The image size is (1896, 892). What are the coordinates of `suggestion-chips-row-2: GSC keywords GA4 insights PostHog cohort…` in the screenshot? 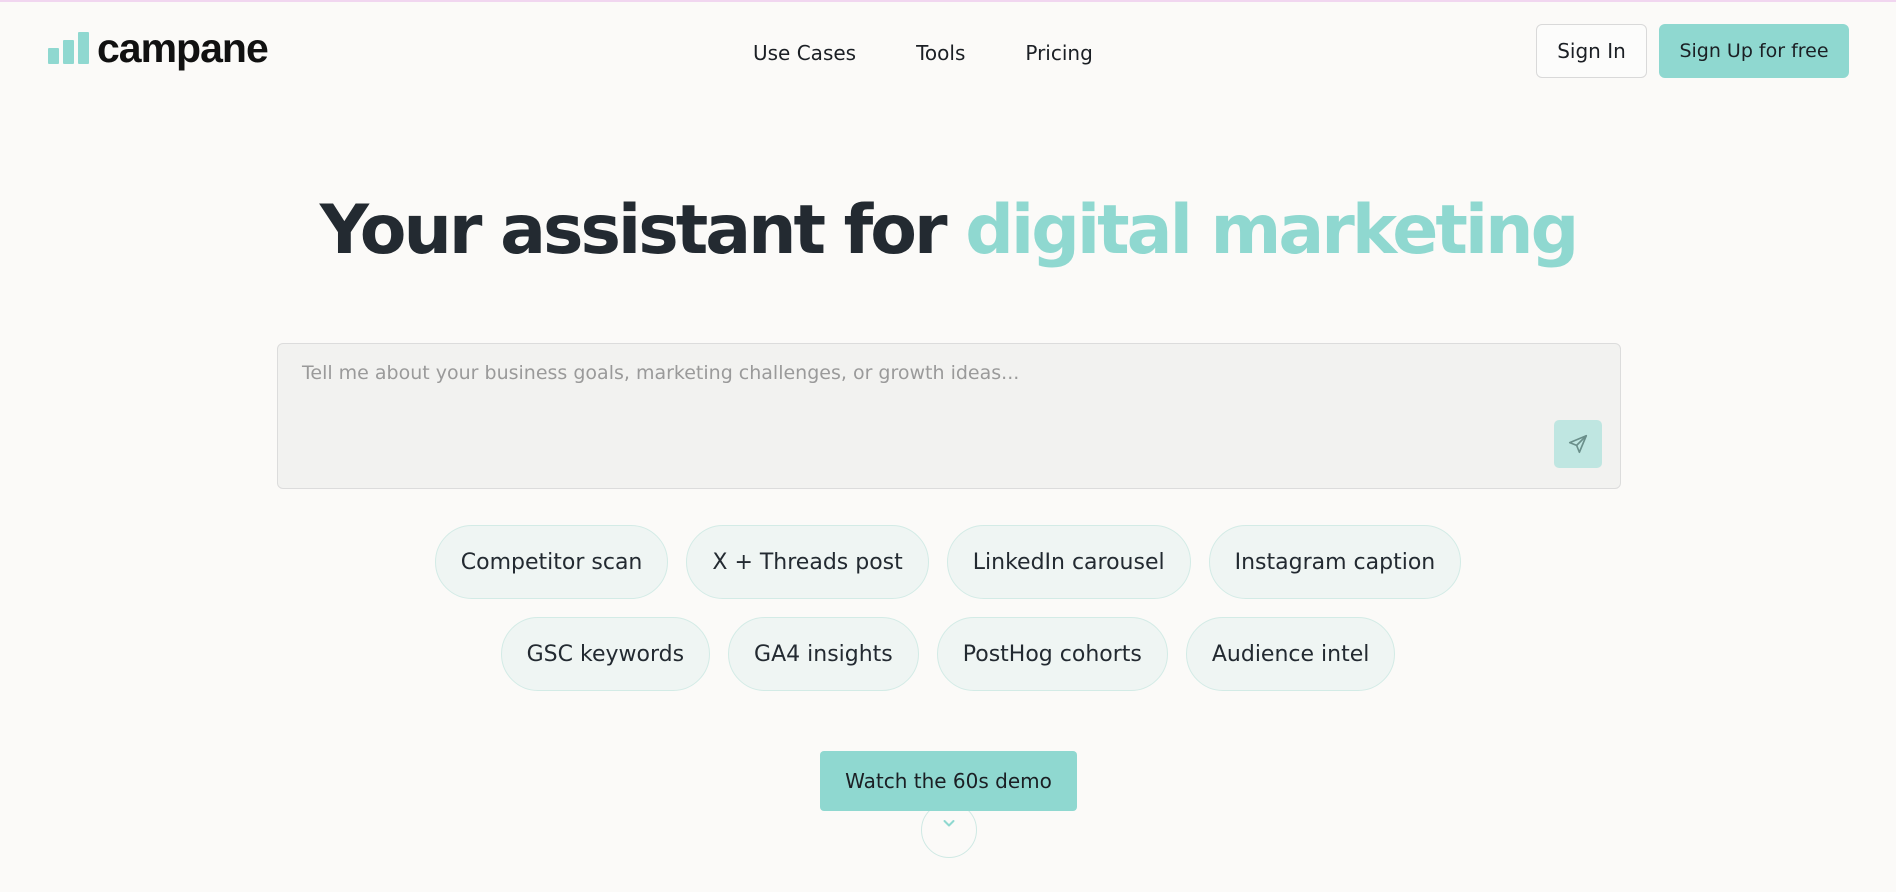 It's located at (948, 654).